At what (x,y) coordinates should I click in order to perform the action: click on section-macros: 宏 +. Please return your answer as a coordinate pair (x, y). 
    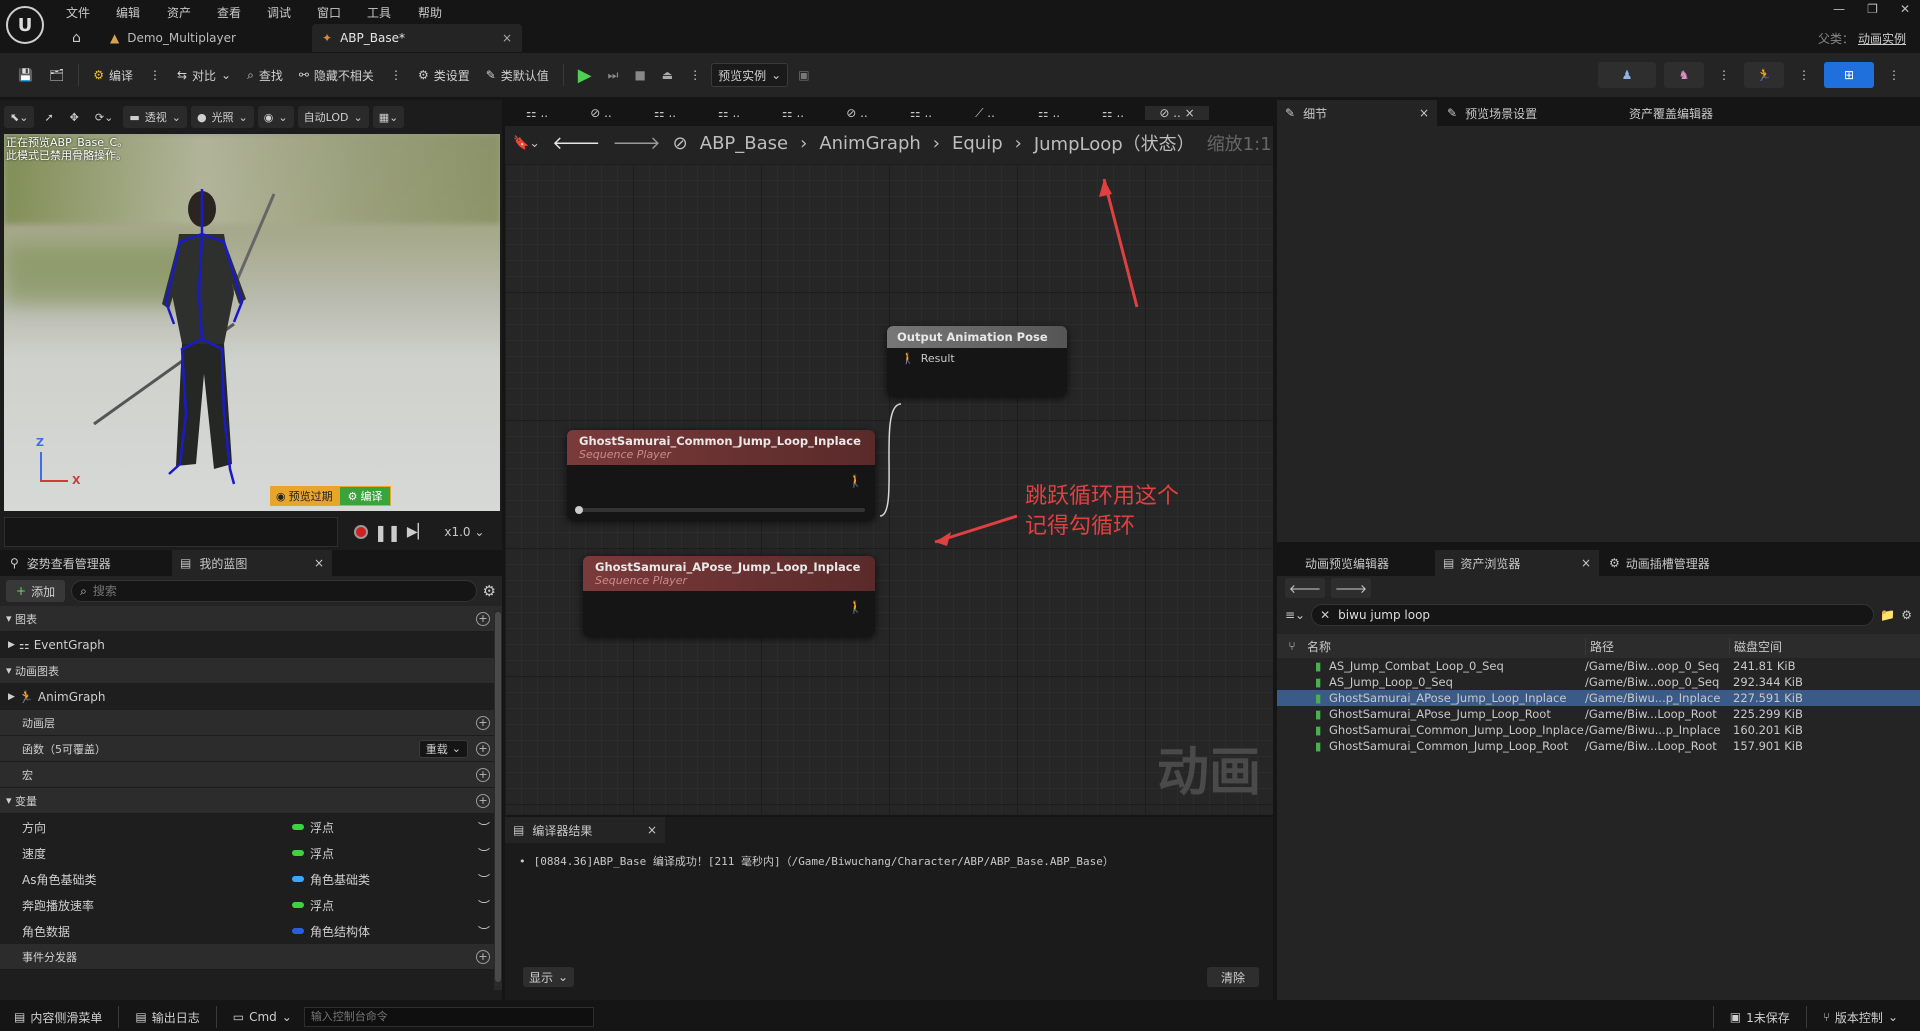
    Looking at the image, I should click on (251, 775).